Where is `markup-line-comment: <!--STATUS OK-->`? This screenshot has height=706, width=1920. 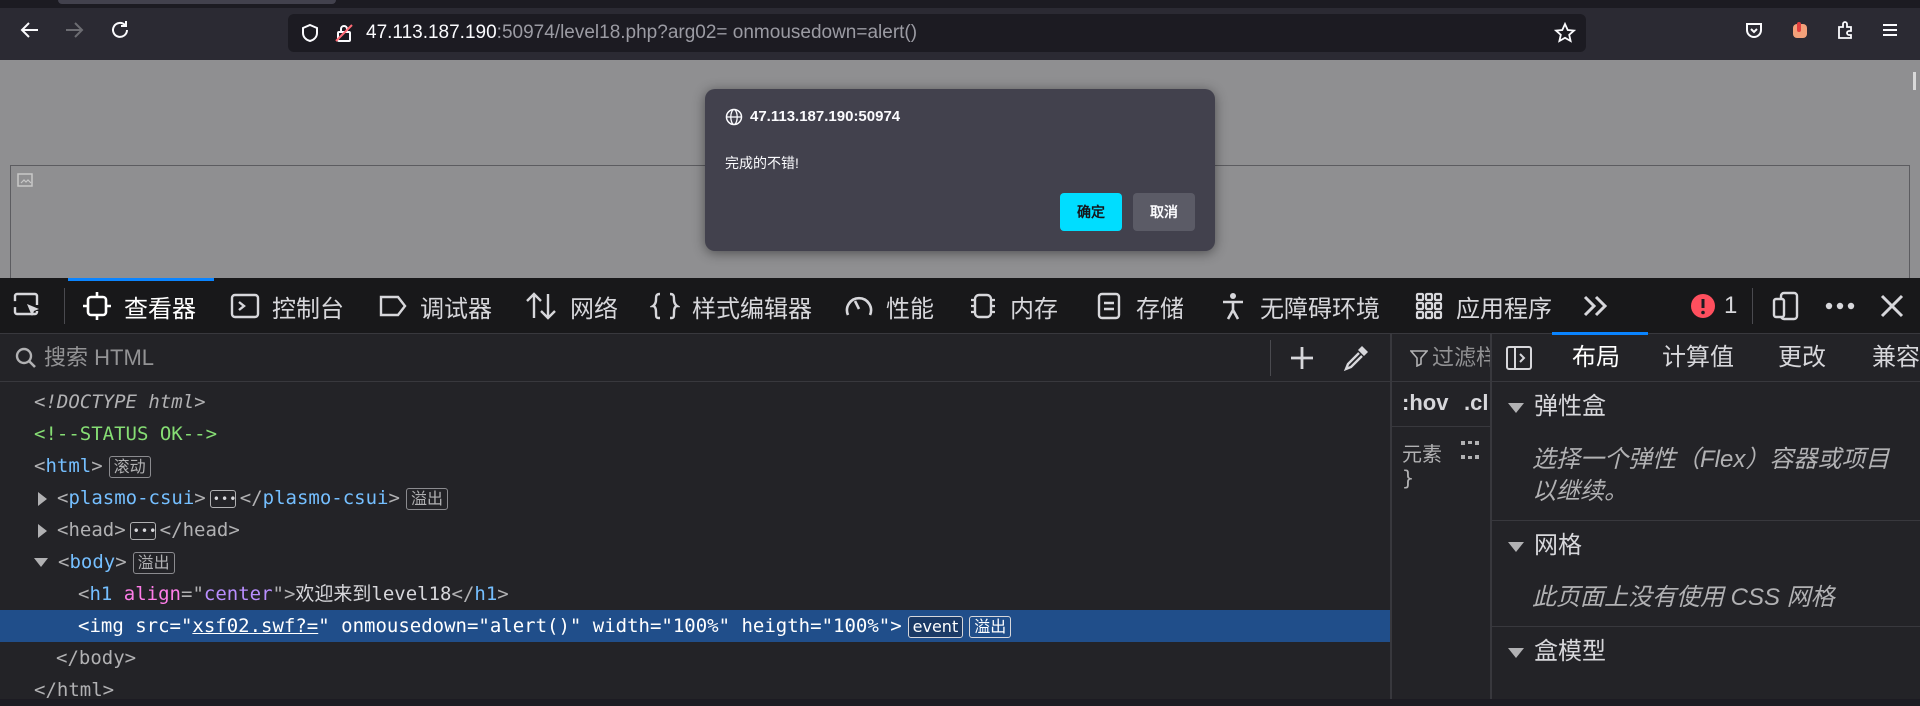 markup-line-comment: <!--STATUS OK--> is located at coordinates (695, 434).